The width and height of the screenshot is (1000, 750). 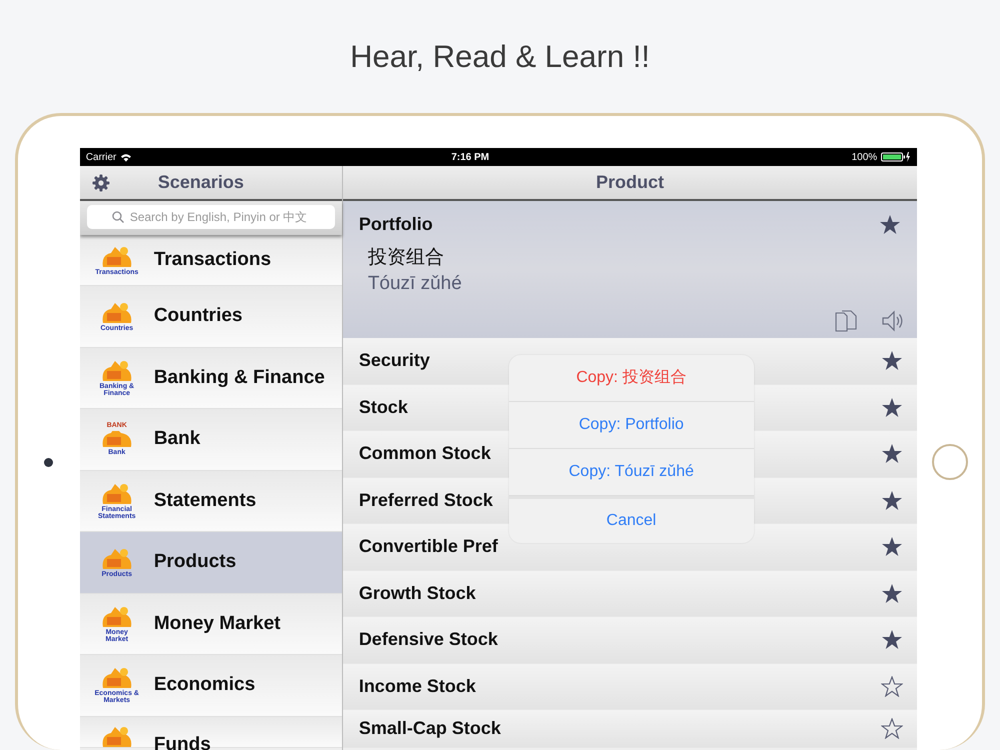 What do you see at coordinates (395, 224) in the screenshot?
I see `entry-english: Portfolio` at bounding box center [395, 224].